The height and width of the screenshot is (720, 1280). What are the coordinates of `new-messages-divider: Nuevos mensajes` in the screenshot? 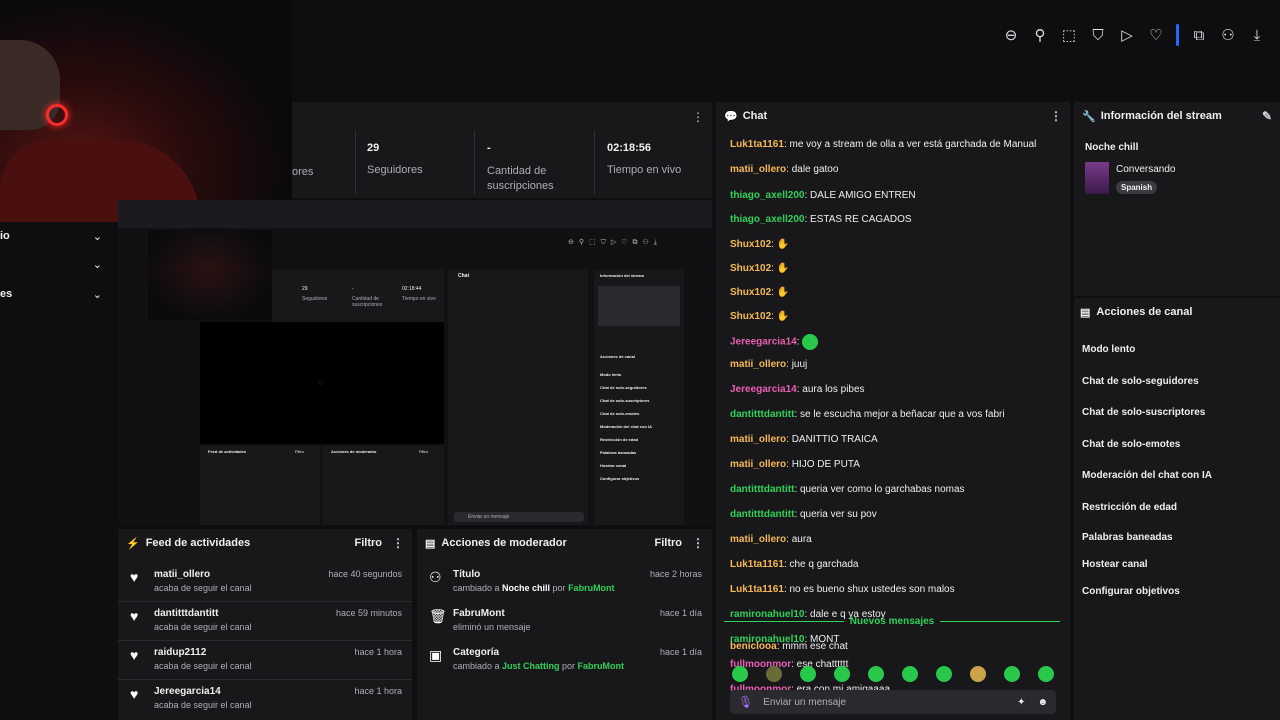 It's located at (892, 621).